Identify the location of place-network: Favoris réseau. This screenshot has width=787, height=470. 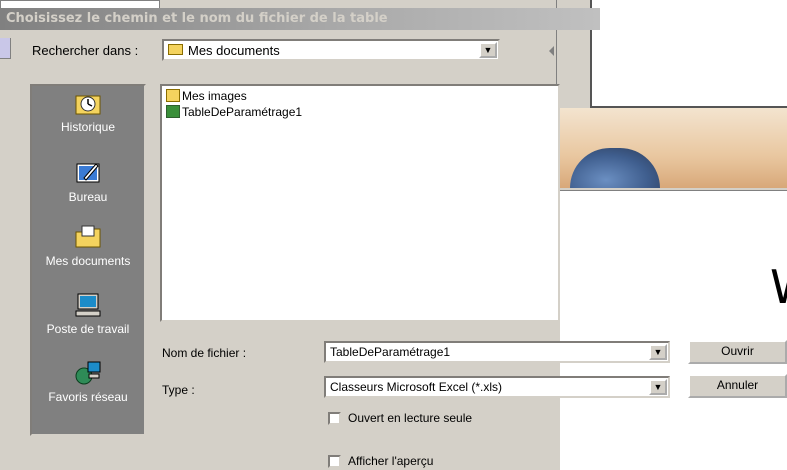
(88, 382).